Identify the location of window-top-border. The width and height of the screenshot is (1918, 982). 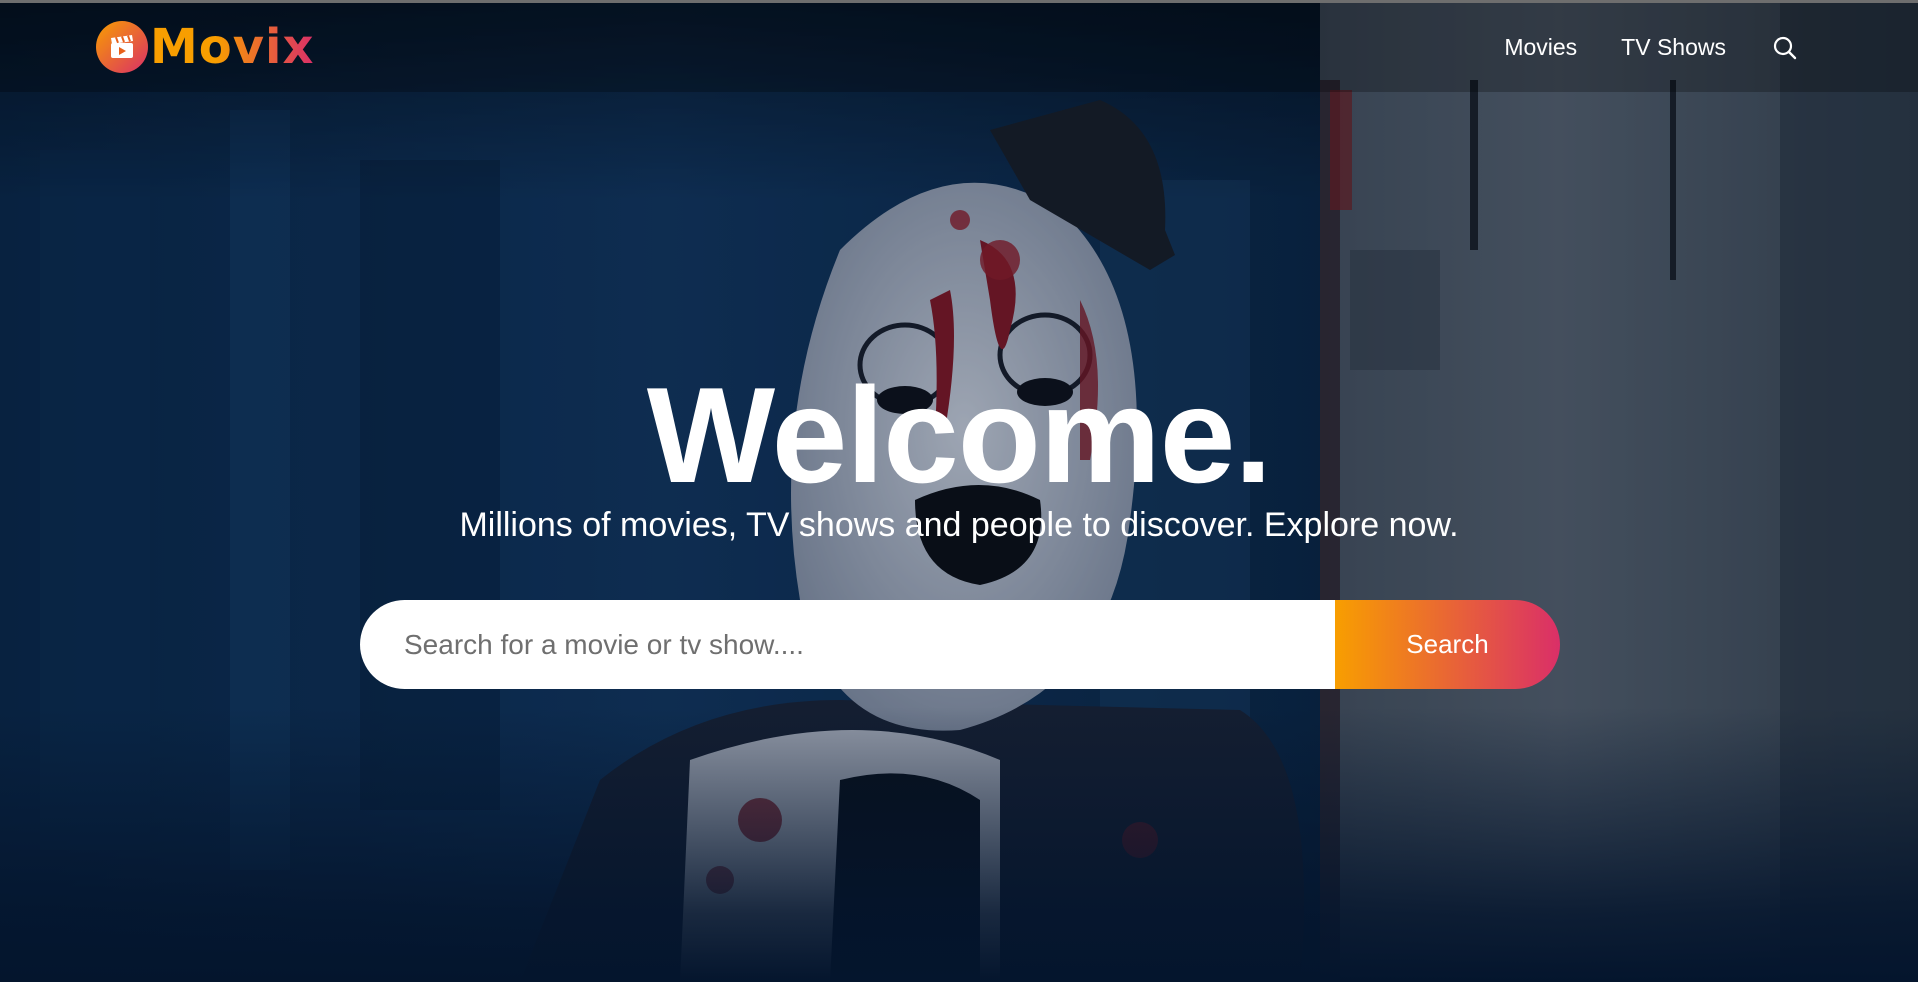
(959, 1).